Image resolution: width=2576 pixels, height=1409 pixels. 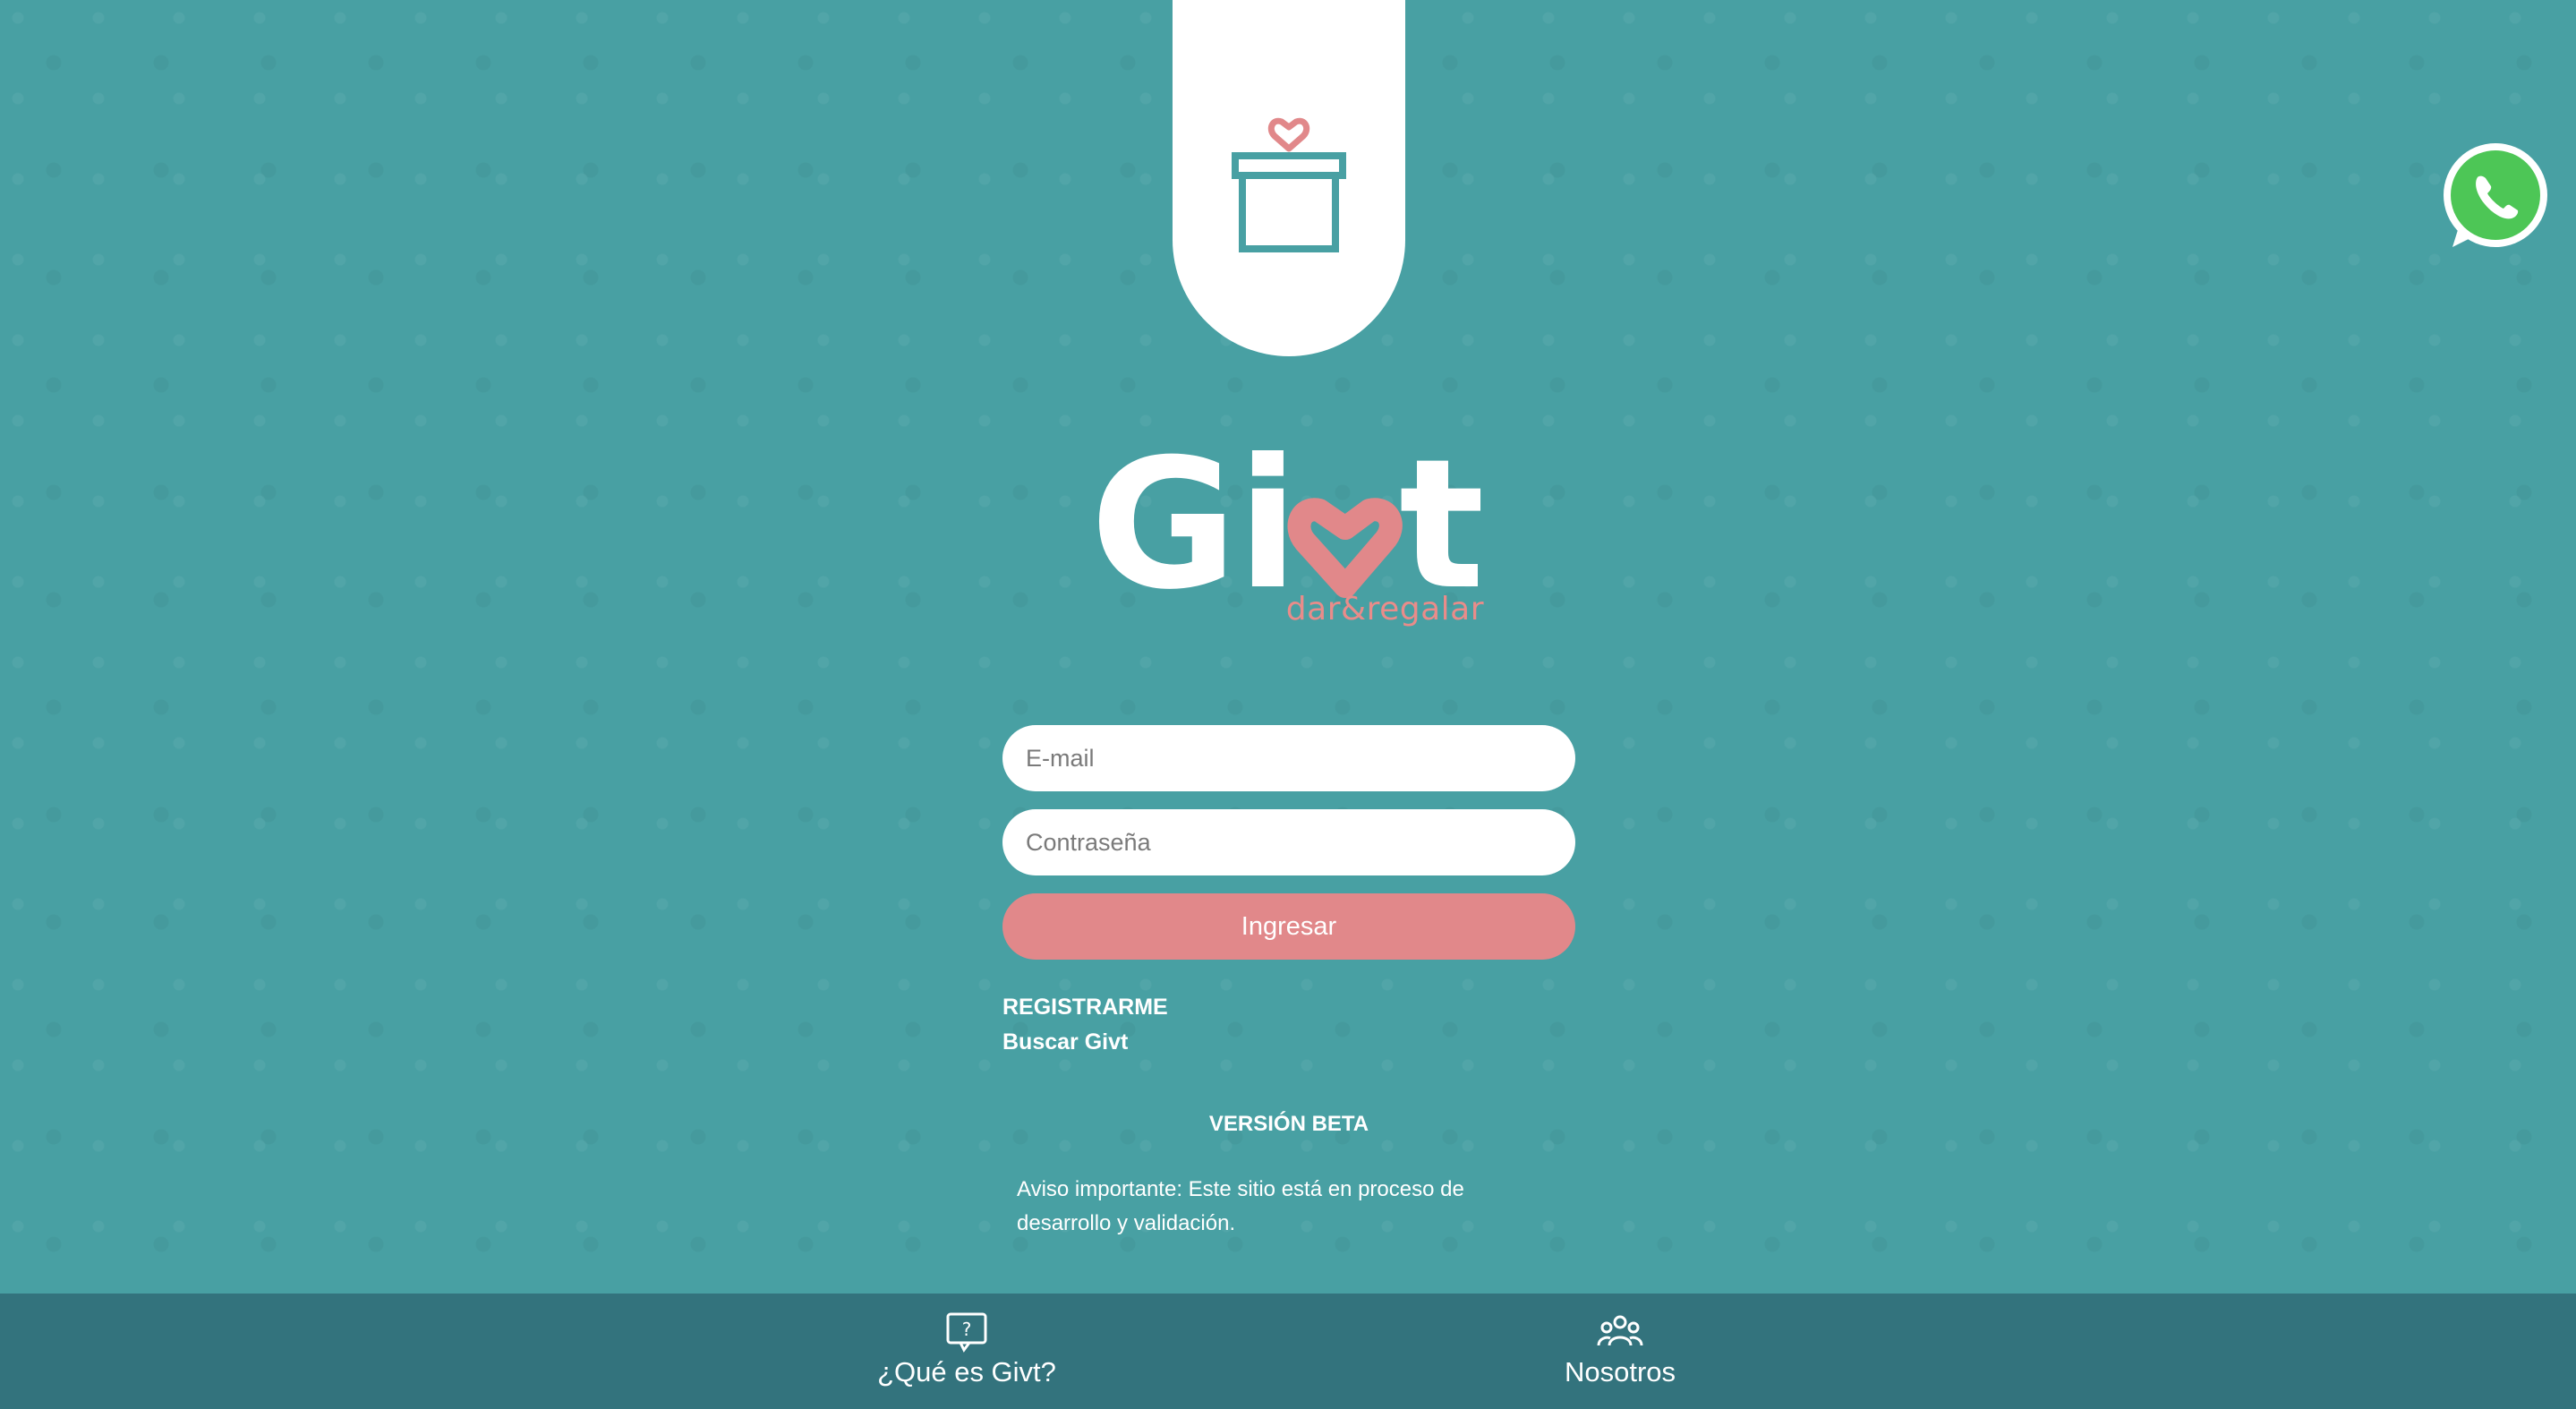 What do you see at coordinates (1384, 610) in the screenshot?
I see `logo-tagline: dar&regalar` at bounding box center [1384, 610].